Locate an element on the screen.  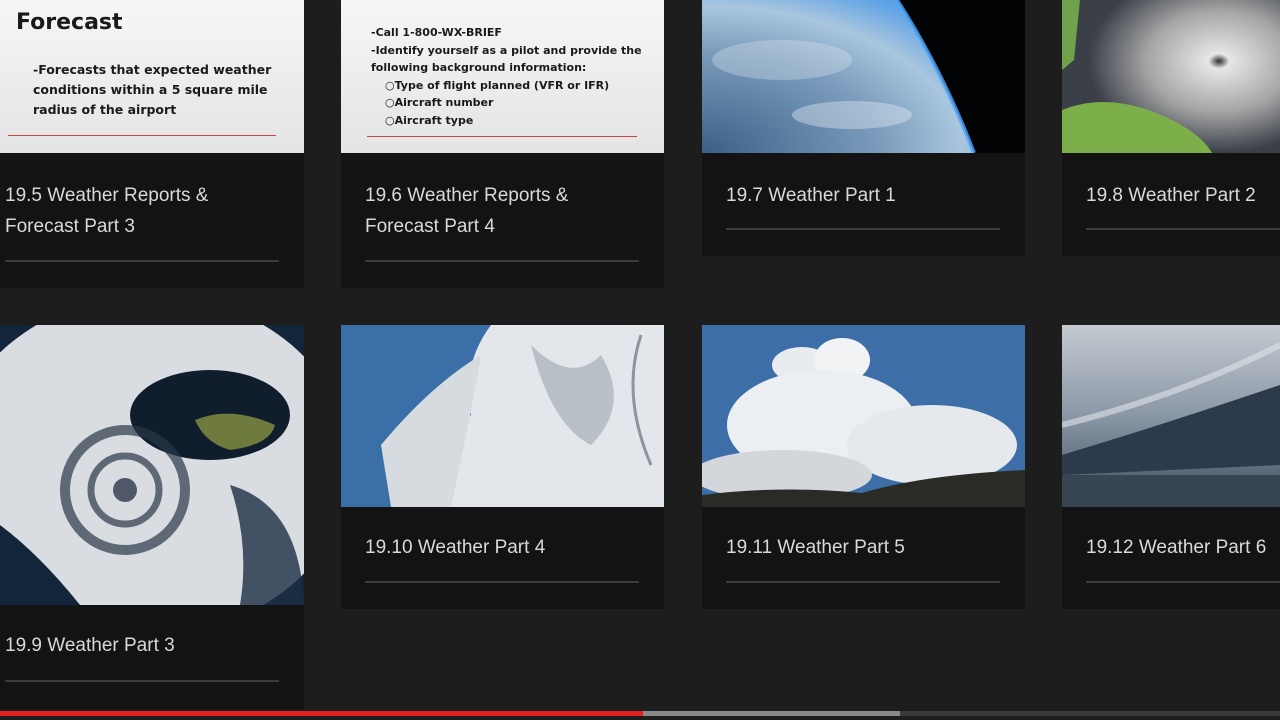
earth-image is located at coordinates (863, 76).